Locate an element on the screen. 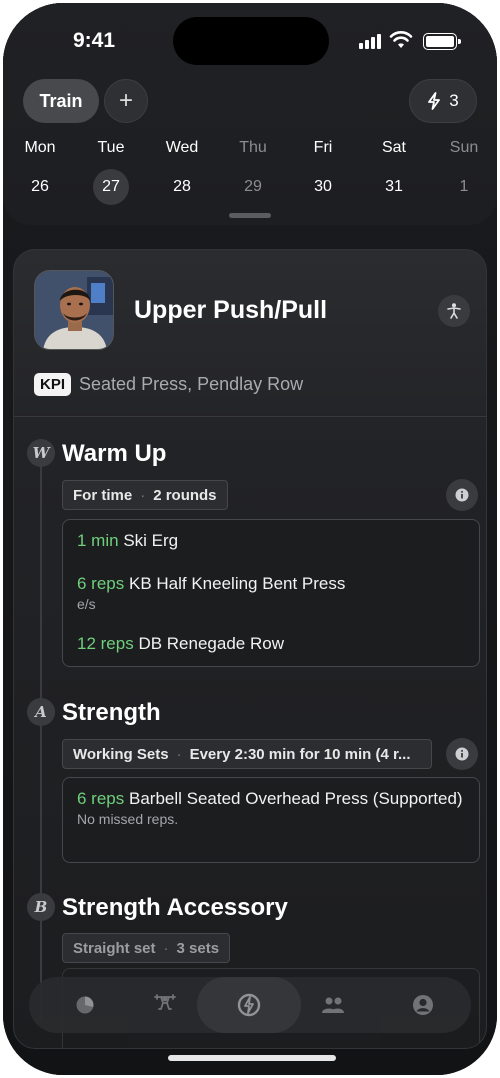 Image resolution: width=500 pixels, height=1078 pixels. workout-type-button is located at coordinates (454, 311).